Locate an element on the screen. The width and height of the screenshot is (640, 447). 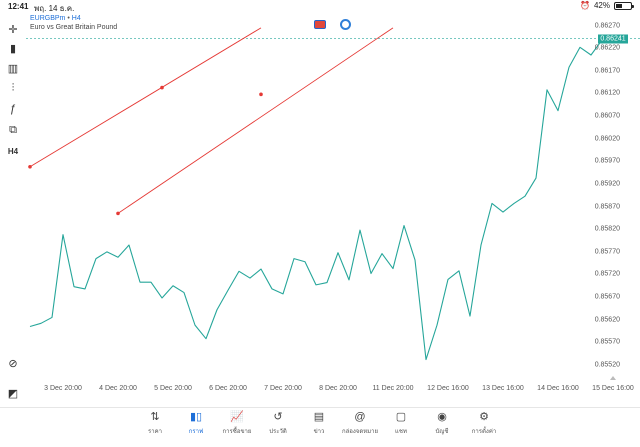
x-tick-label: 15 Dec 16:00 is located at coordinates (613, 388).